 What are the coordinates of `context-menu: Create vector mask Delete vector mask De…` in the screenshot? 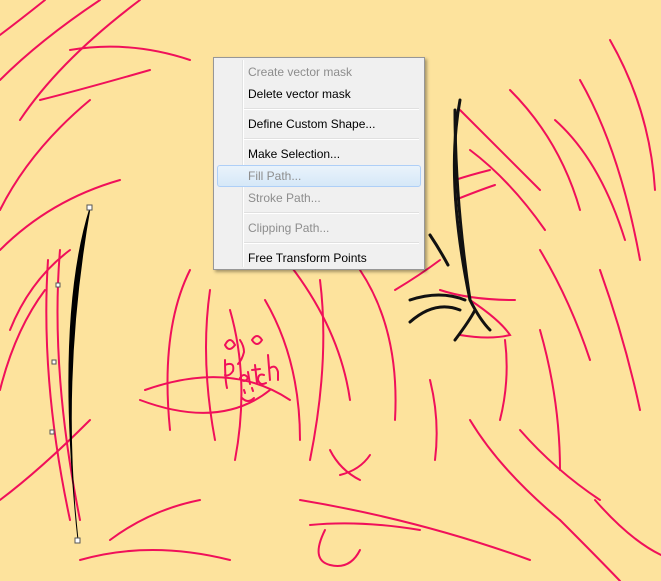 It's located at (319, 163).